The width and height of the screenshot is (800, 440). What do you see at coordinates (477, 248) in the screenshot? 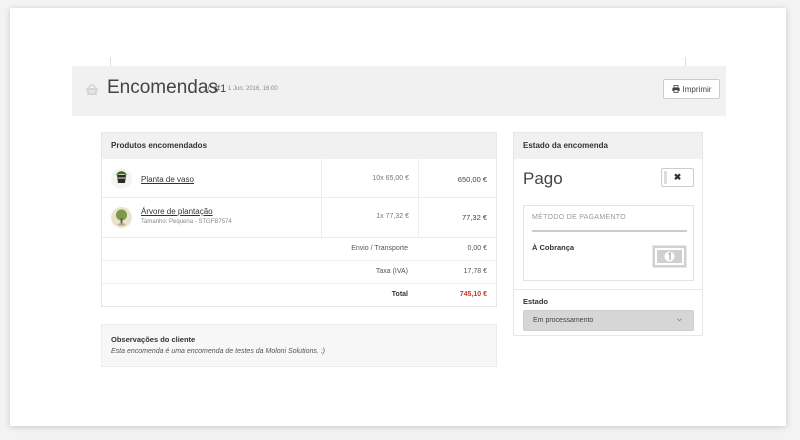
I see `summary-value: 0,00 €` at bounding box center [477, 248].